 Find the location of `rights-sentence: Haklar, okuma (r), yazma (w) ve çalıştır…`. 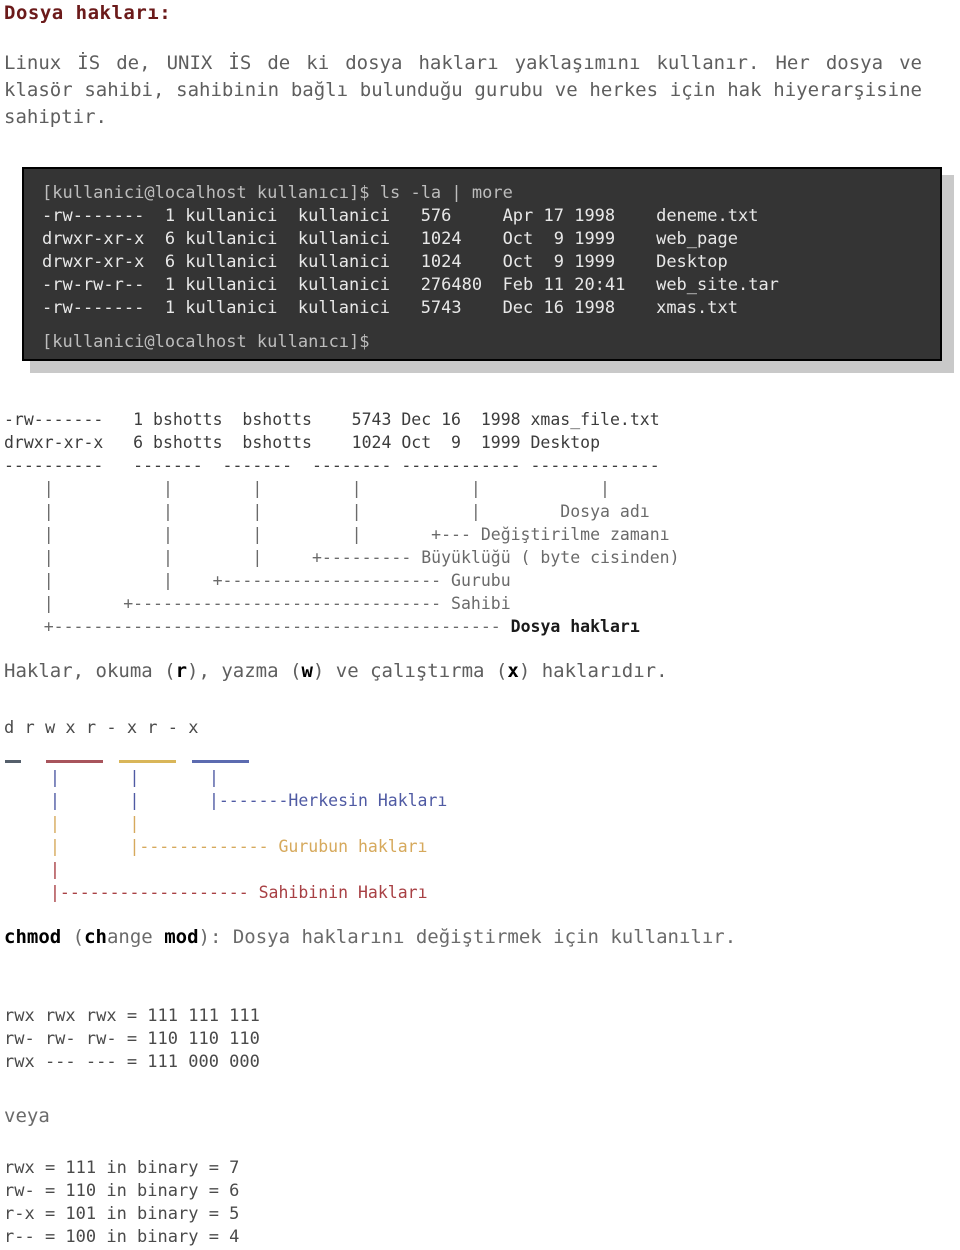

rights-sentence: Haklar, okuma (r), yazma (w) ve çalıştır… is located at coordinates (336, 671).